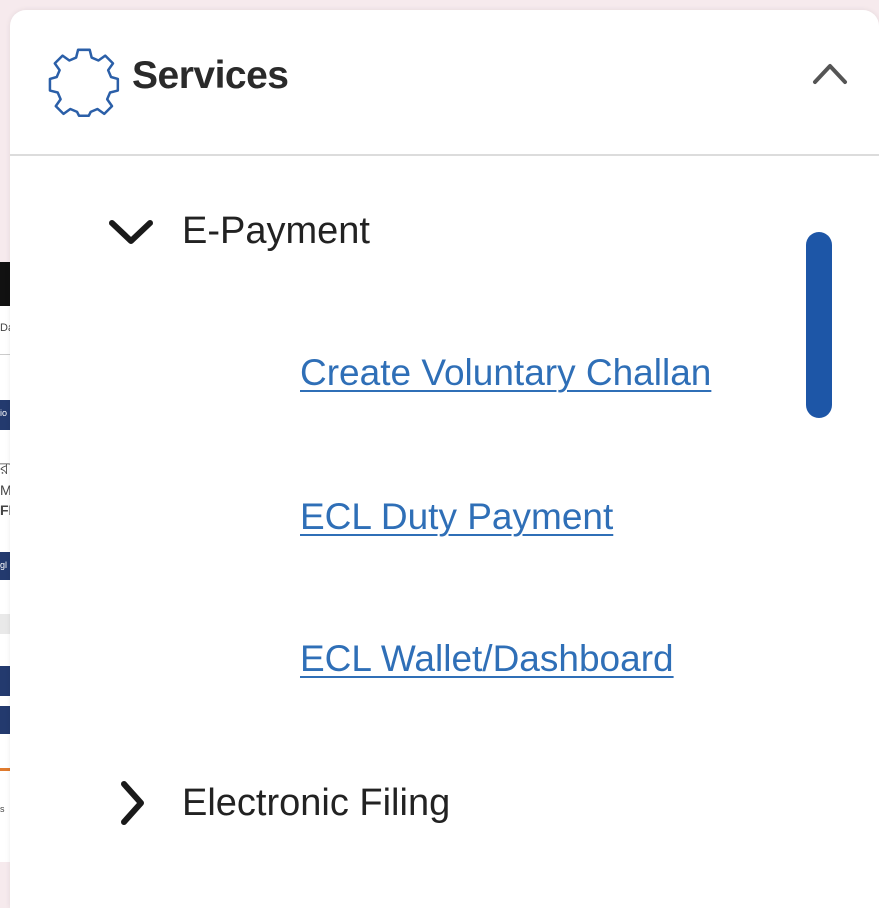  What do you see at coordinates (505, 373) in the screenshot?
I see `create-voluntary-challan-link: Create Voluntary Challan` at bounding box center [505, 373].